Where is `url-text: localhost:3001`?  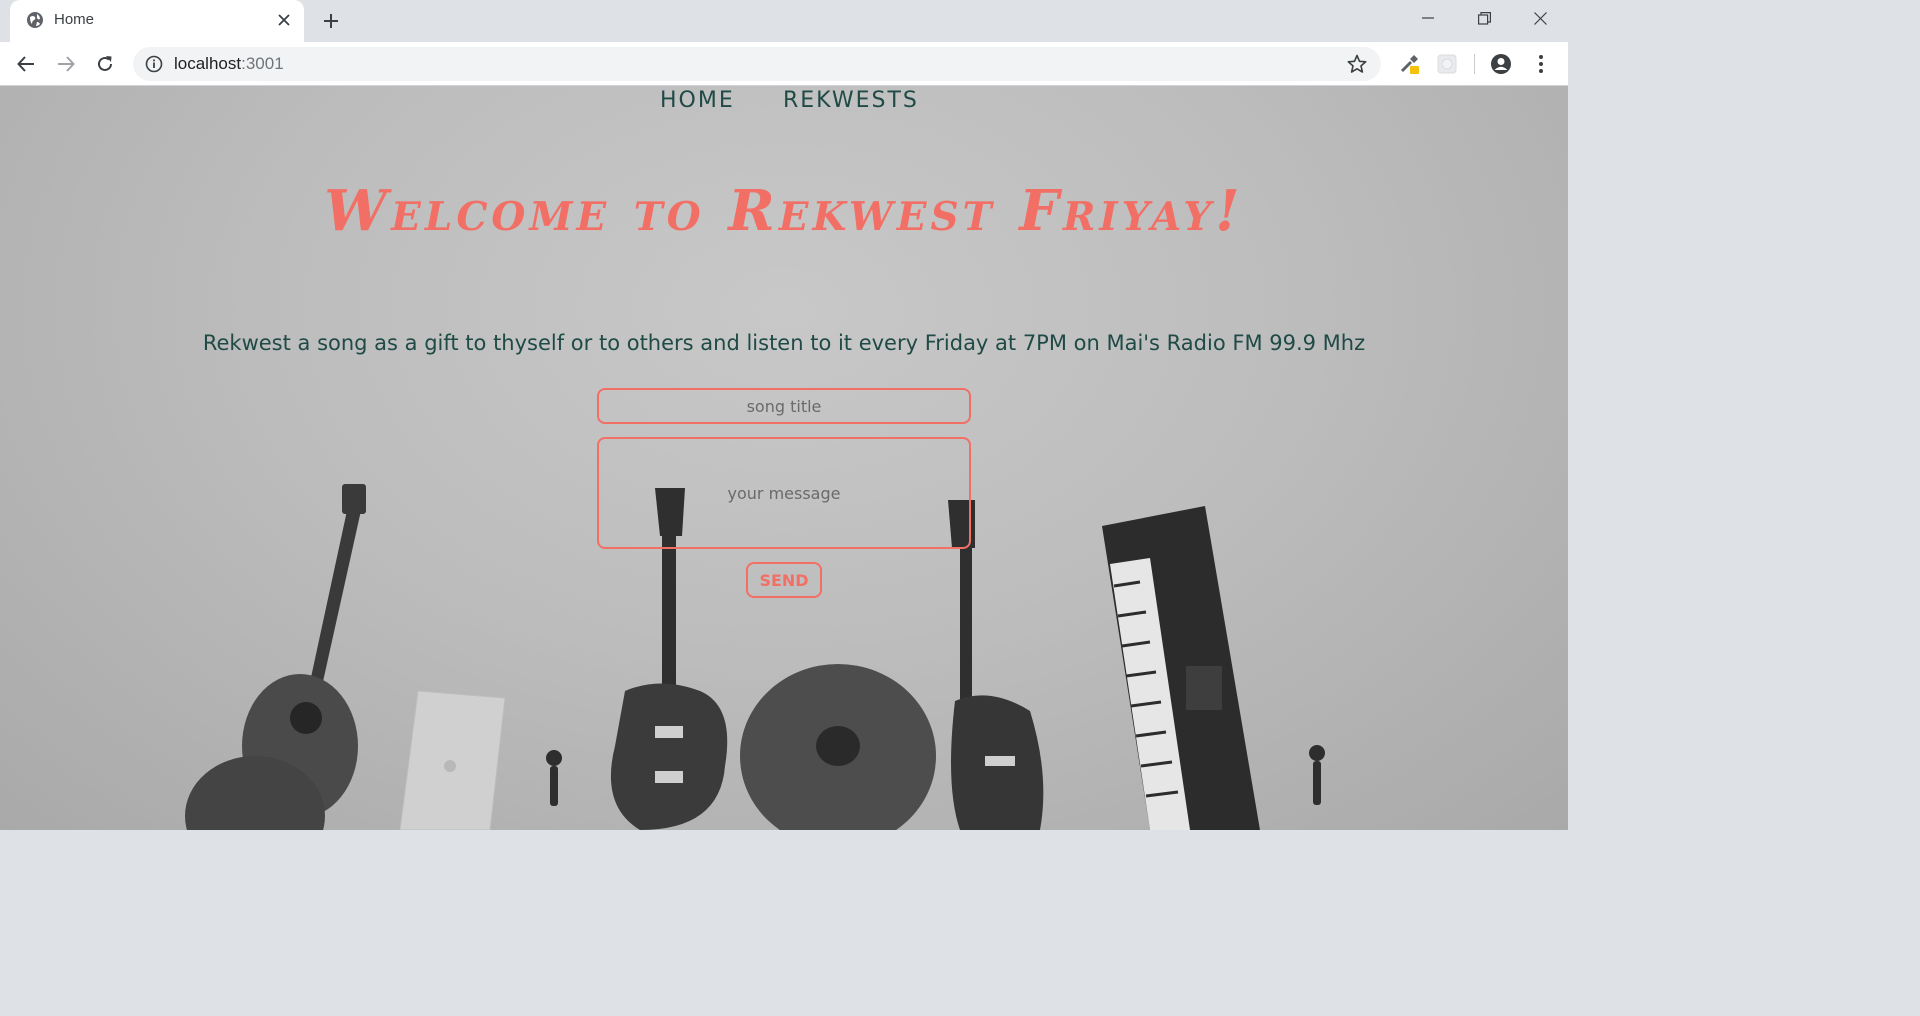
url-text: localhost:3001 is located at coordinates (229, 64).